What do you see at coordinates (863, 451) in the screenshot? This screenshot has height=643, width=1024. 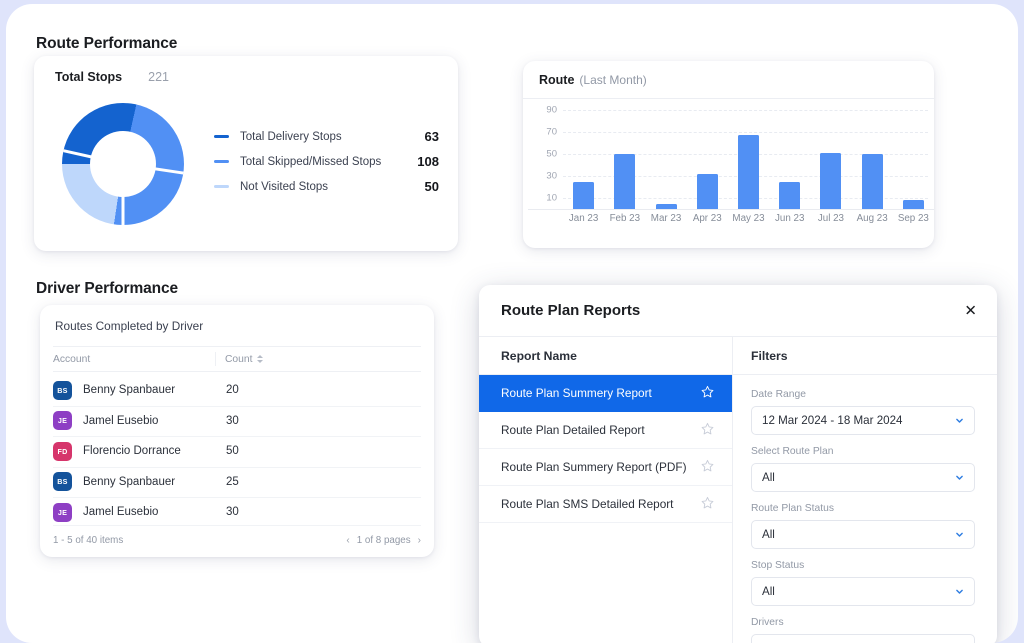 I see `filter-label: Select Route Plan` at bounding box center [863, 451].